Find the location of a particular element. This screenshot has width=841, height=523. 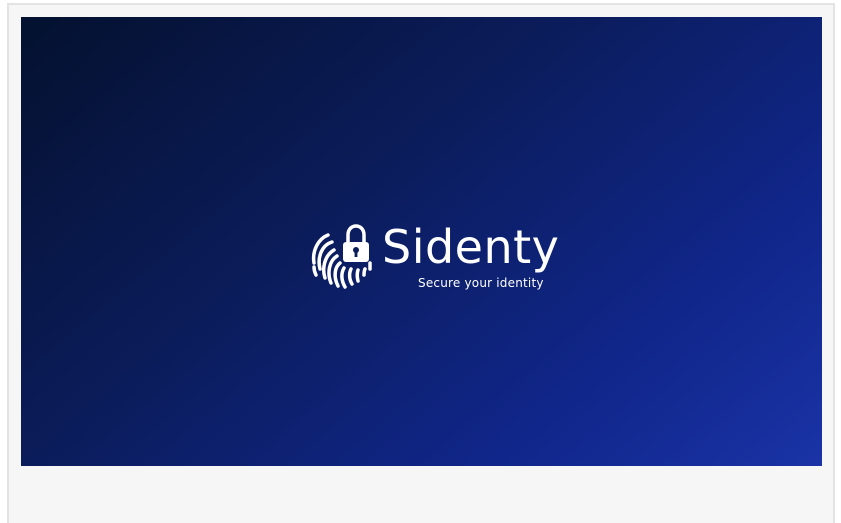

tagline: Secure your identity is located at coordinates (481, 283).